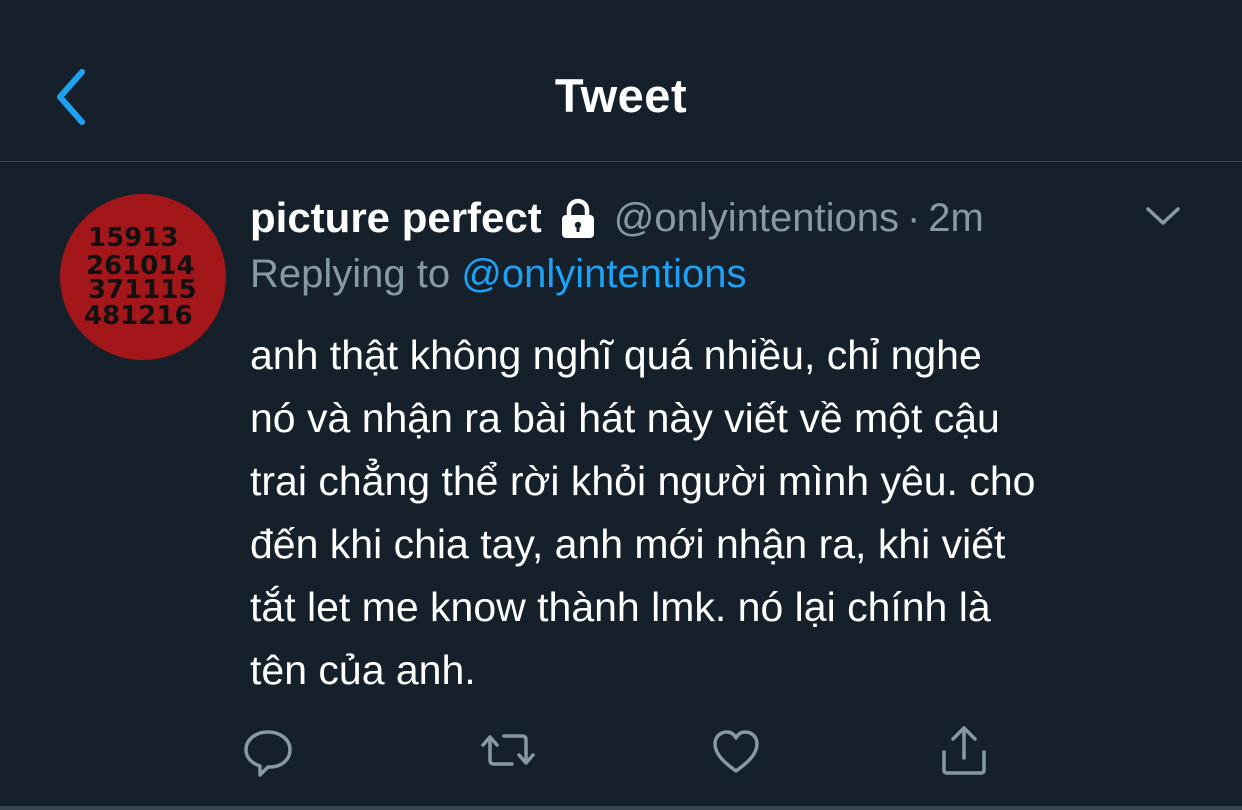 The height and width of the screenshot is (810, 1242). Describe the element at coordinates (638, 750) in the screenshot. I see `tweet-actions` at that location.